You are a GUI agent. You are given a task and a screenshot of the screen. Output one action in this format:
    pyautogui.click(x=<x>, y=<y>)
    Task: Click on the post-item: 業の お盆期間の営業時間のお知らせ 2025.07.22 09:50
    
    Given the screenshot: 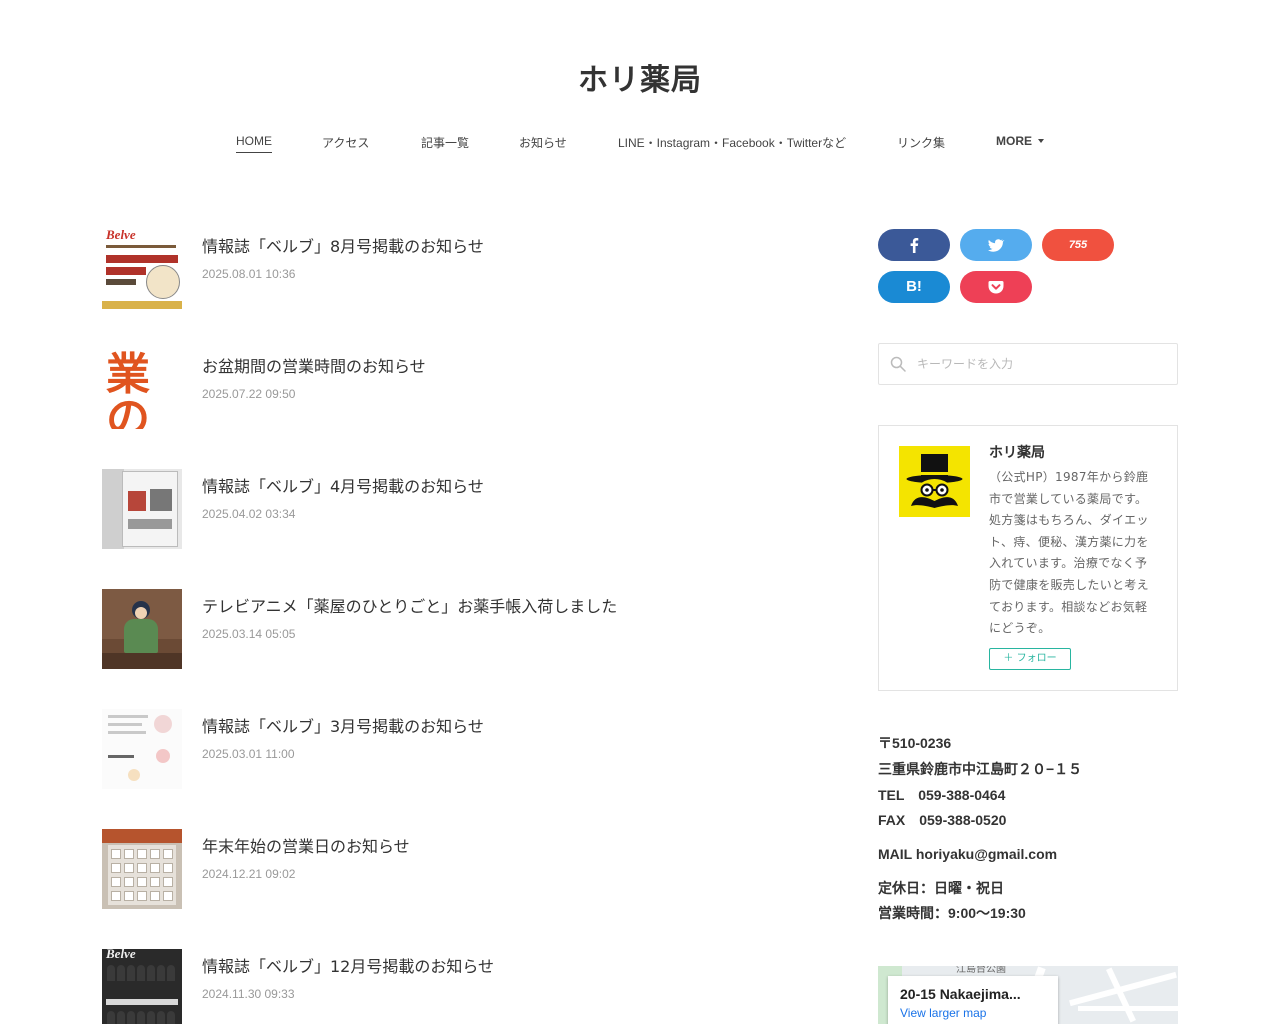 What is the action you would take?
    pyautogui.click(x=472, y=389)
    